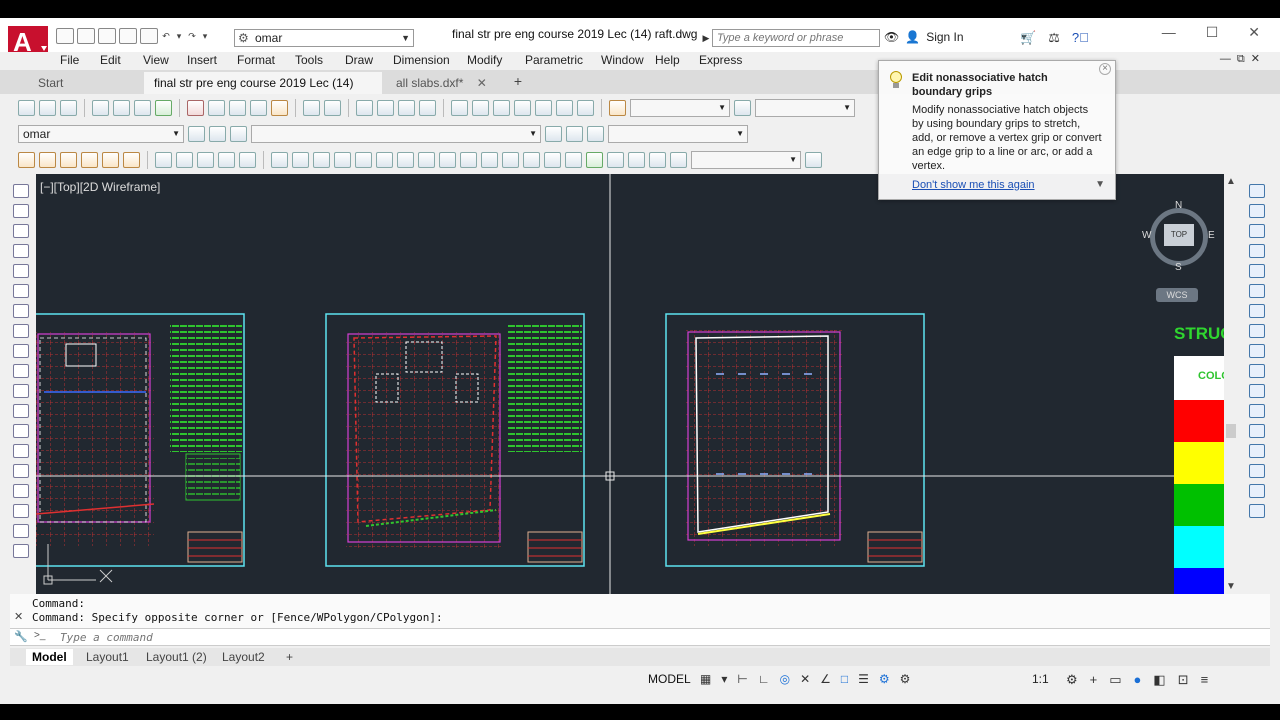  What do you see at coordinates (427, 108) in the screenshot?
I see `zoom-previous-icon` at bounding box center [427, 108].